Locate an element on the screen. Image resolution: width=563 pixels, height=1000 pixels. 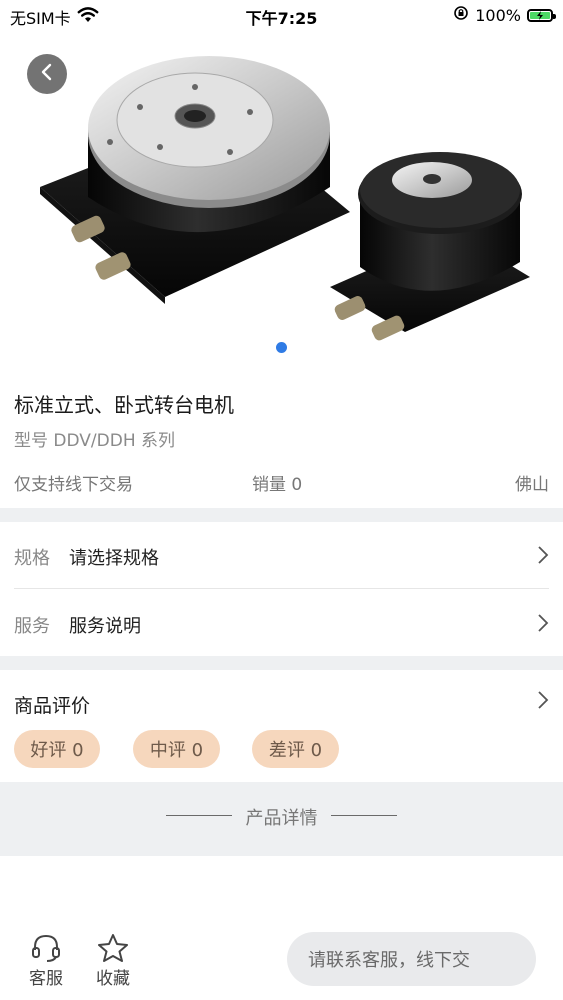
charging-icon is located at coordinates (540, 15).